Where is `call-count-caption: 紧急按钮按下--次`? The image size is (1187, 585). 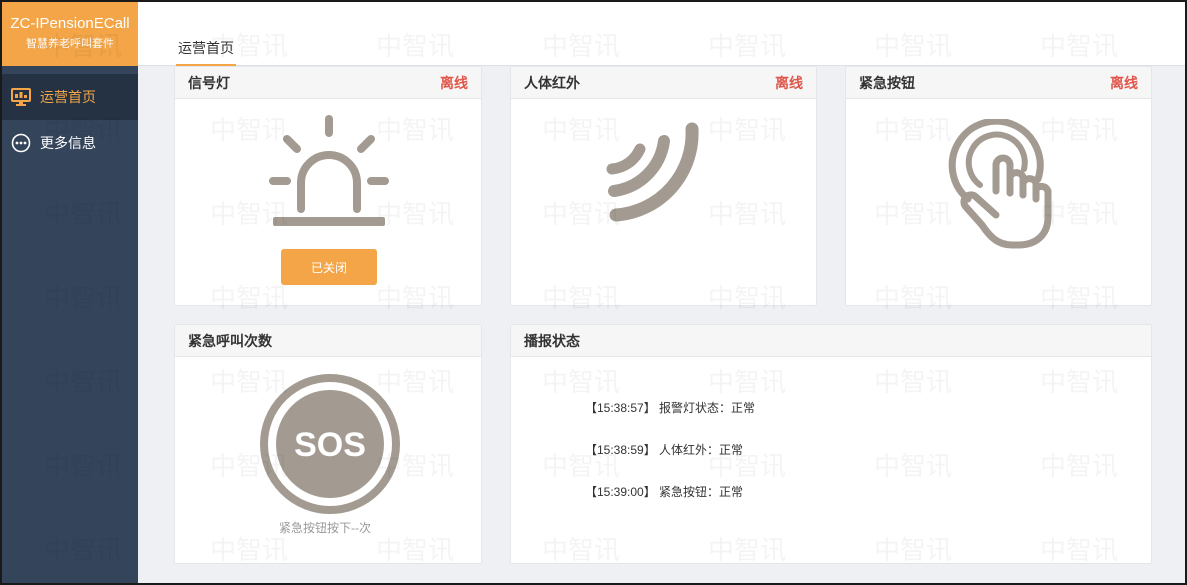 call-count-caption: 紧急按钮按下--次 is located at coordinates (325, 528).